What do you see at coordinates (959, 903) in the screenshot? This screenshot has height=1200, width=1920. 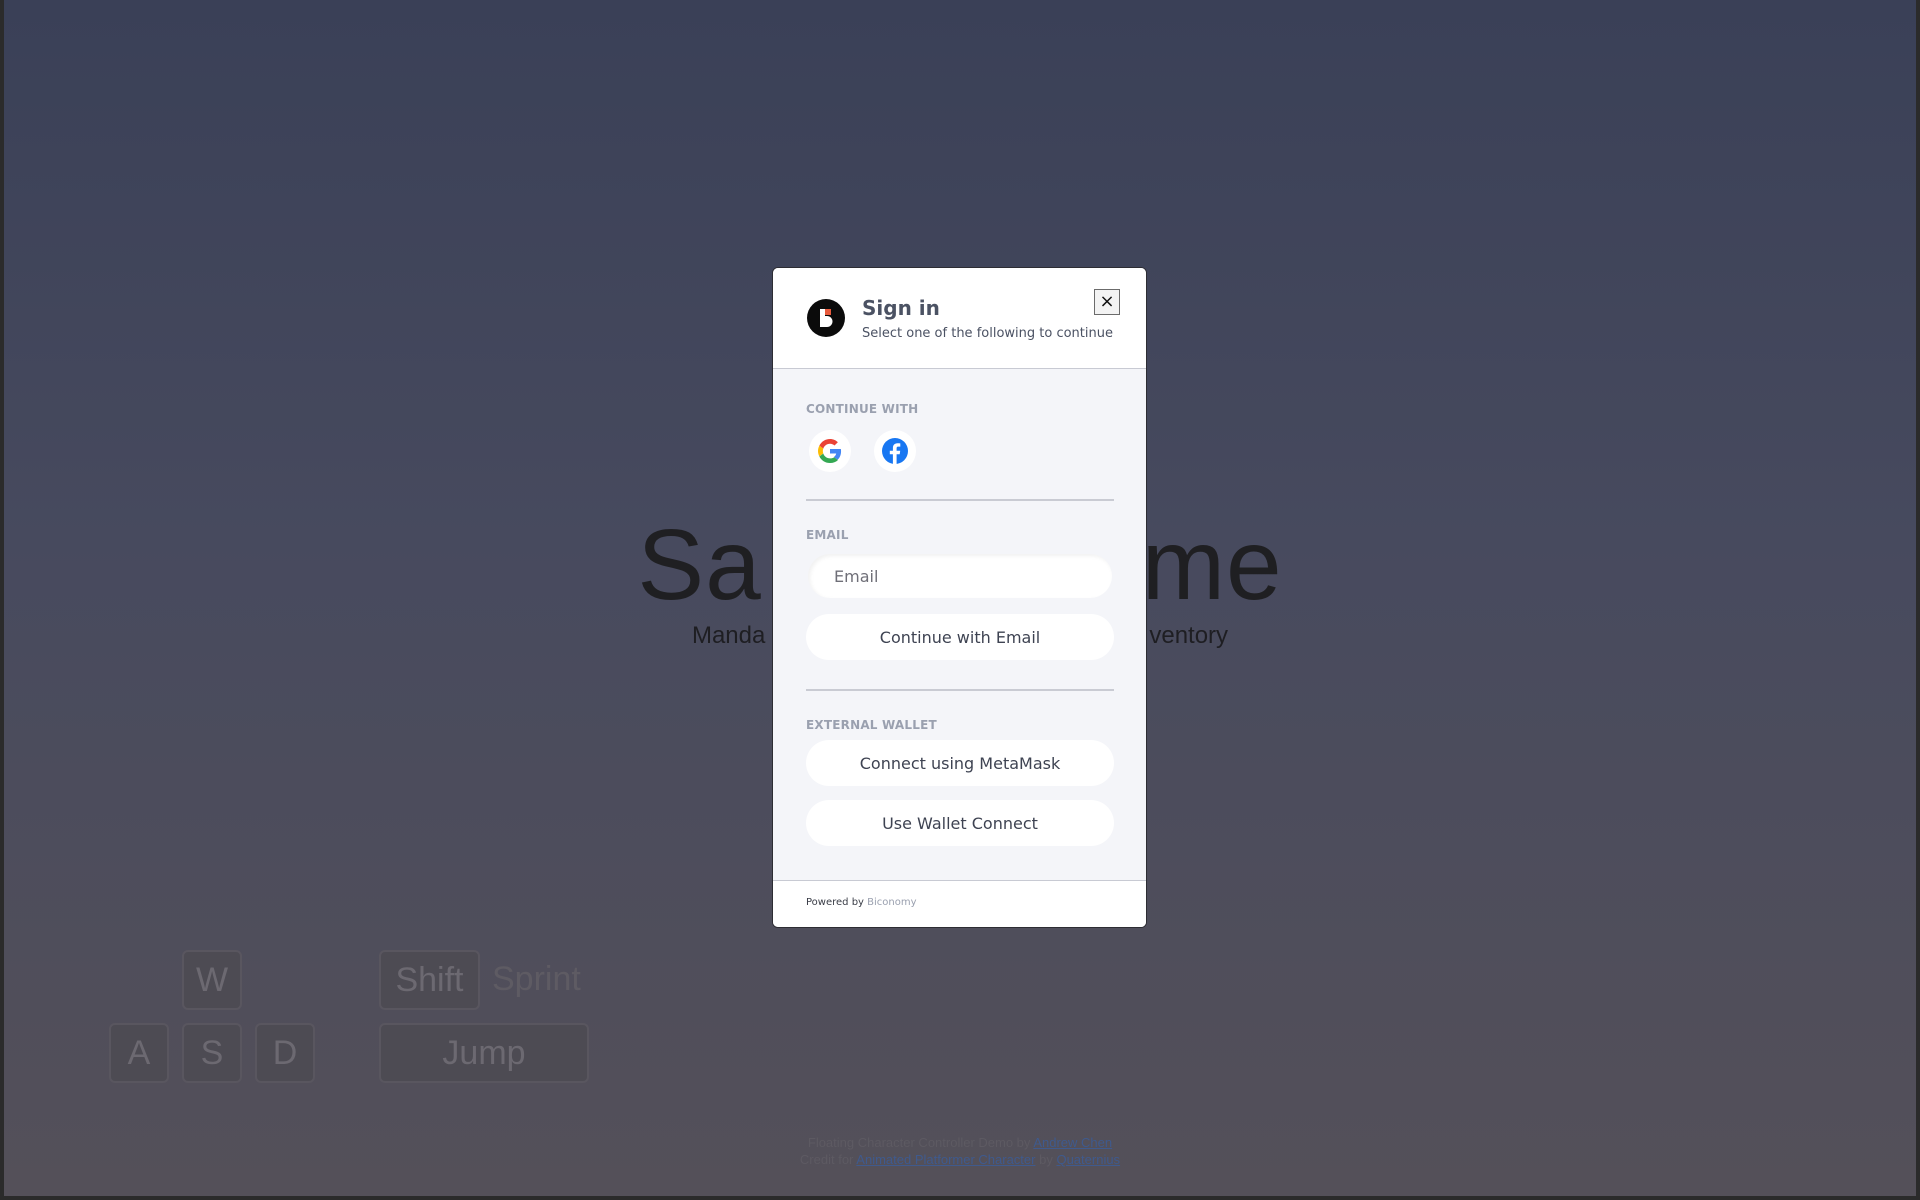 I see `modal-footer: Powered by Biconomy` at bounding box center [959, 903].